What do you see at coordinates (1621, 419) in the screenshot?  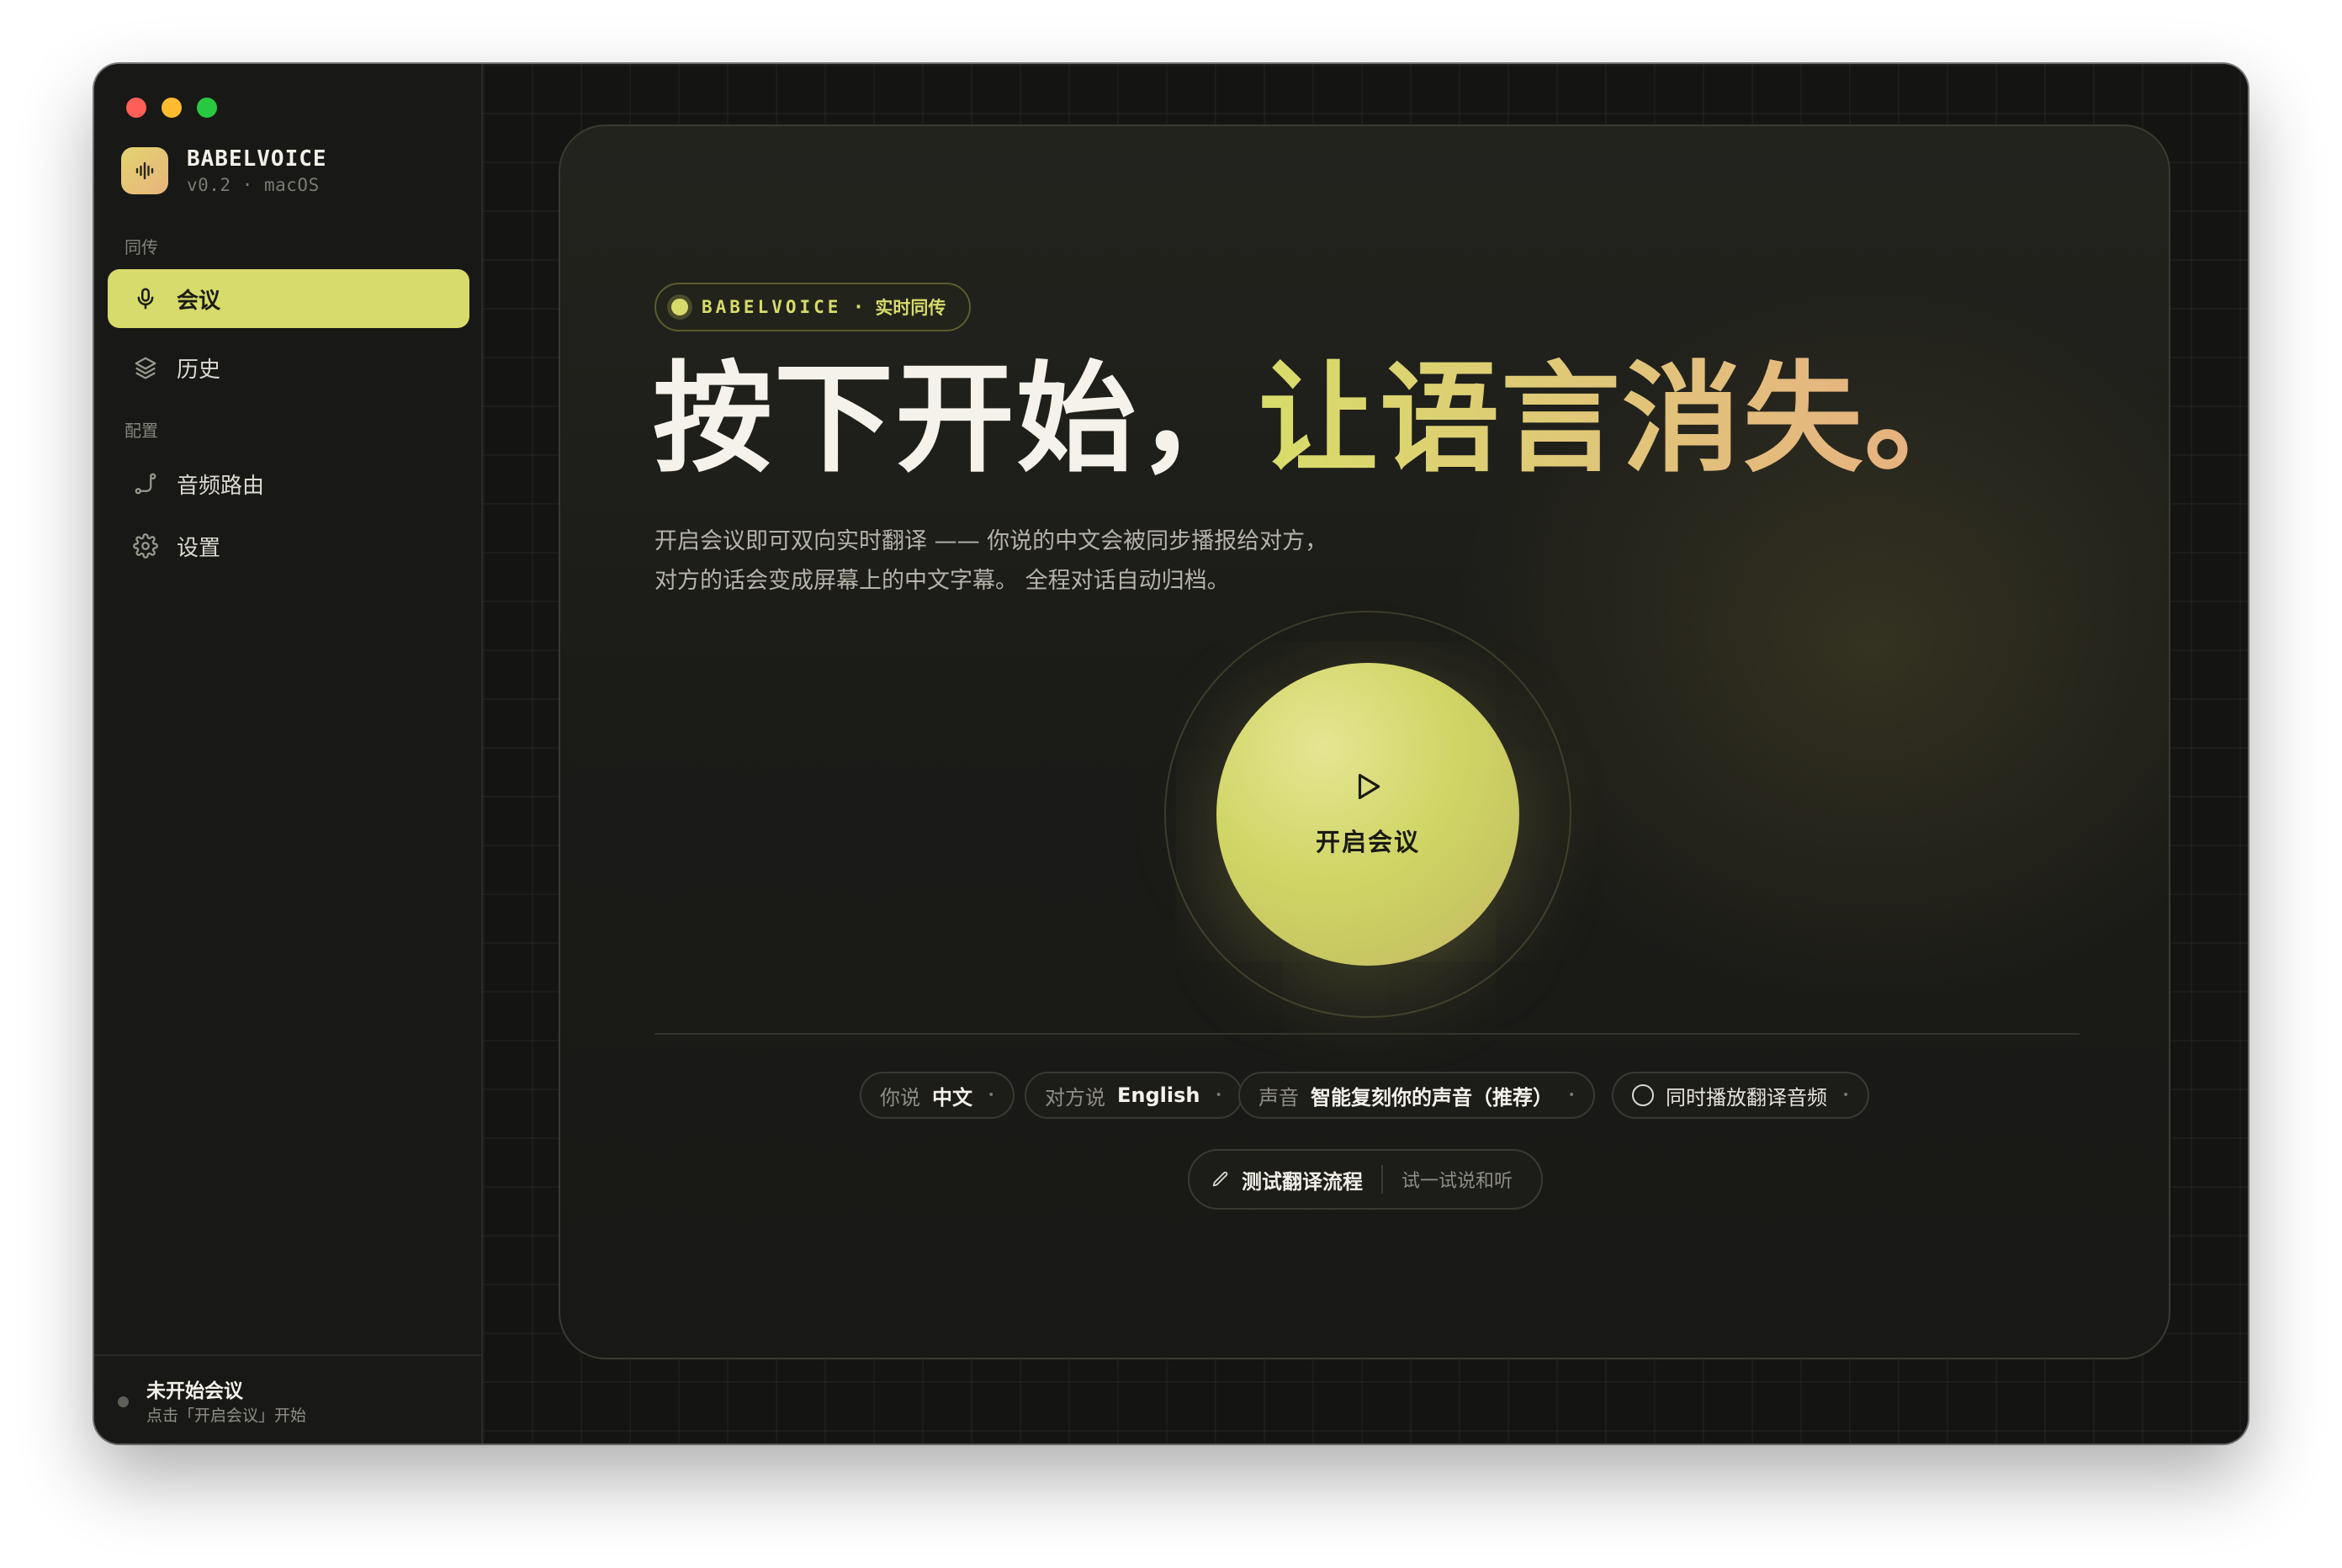 I see `headline-accent: 让语言消失。` at bounding box center [1621, 419].